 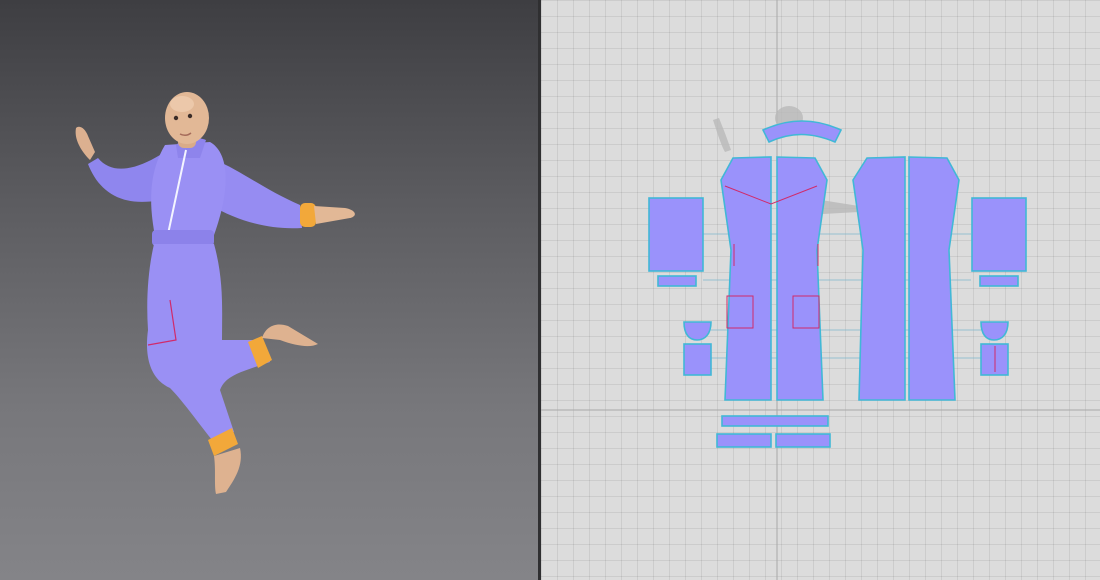 I want to click on pattern-pocket-bag-left, so click(x=697, y=331).